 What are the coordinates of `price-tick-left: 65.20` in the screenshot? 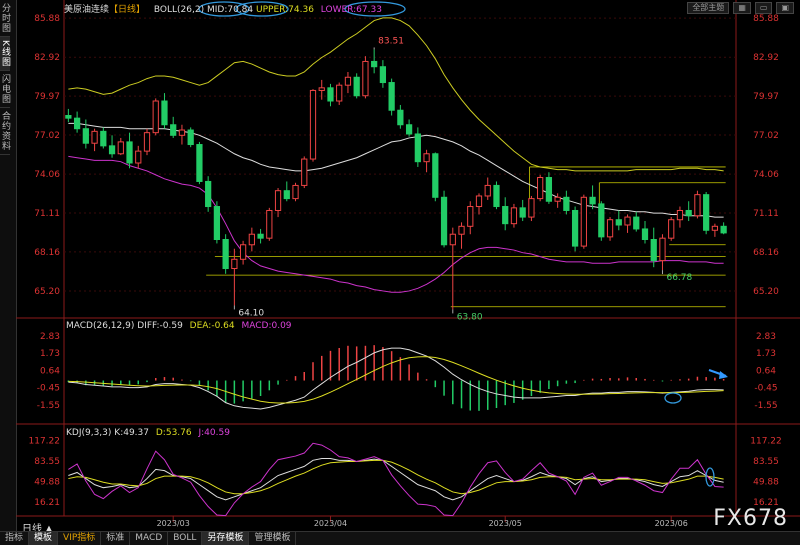 It's located at (47, 292).